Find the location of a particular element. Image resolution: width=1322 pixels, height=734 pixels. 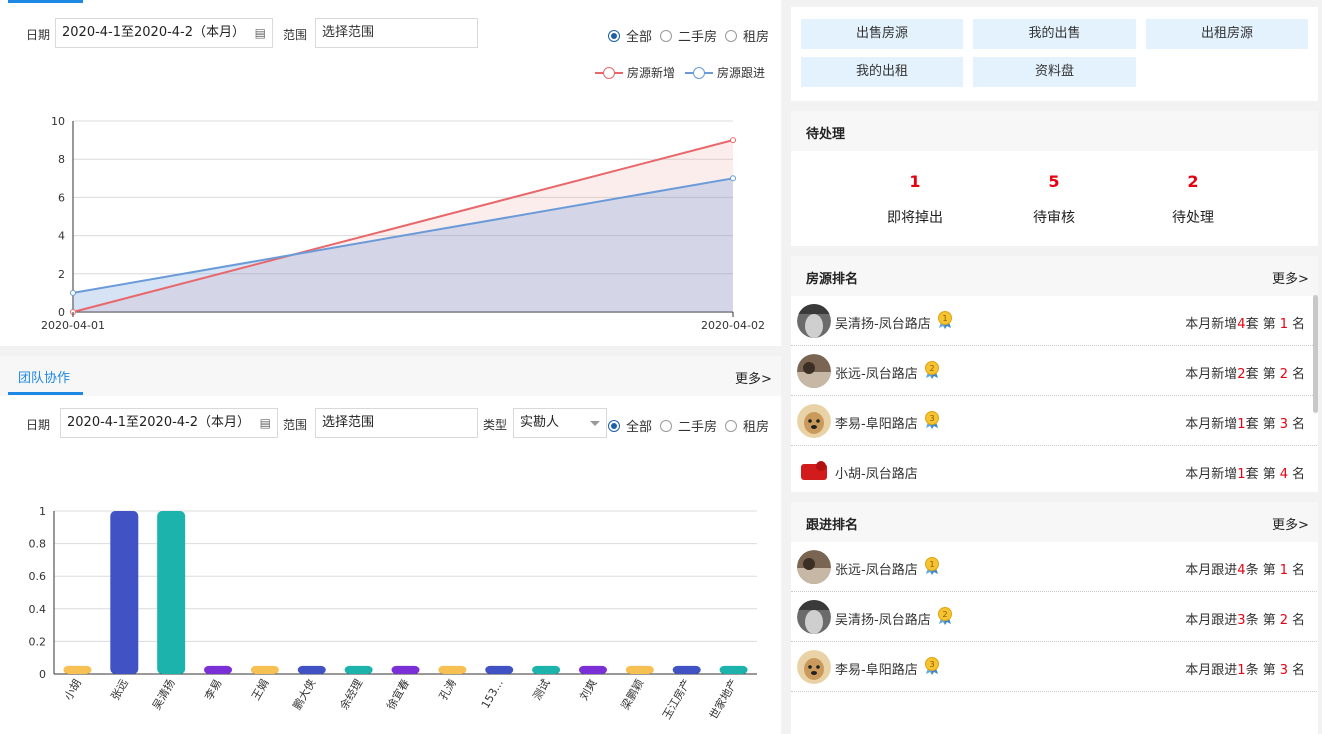

follow-rank-header is located at coordinates (1054, 522).